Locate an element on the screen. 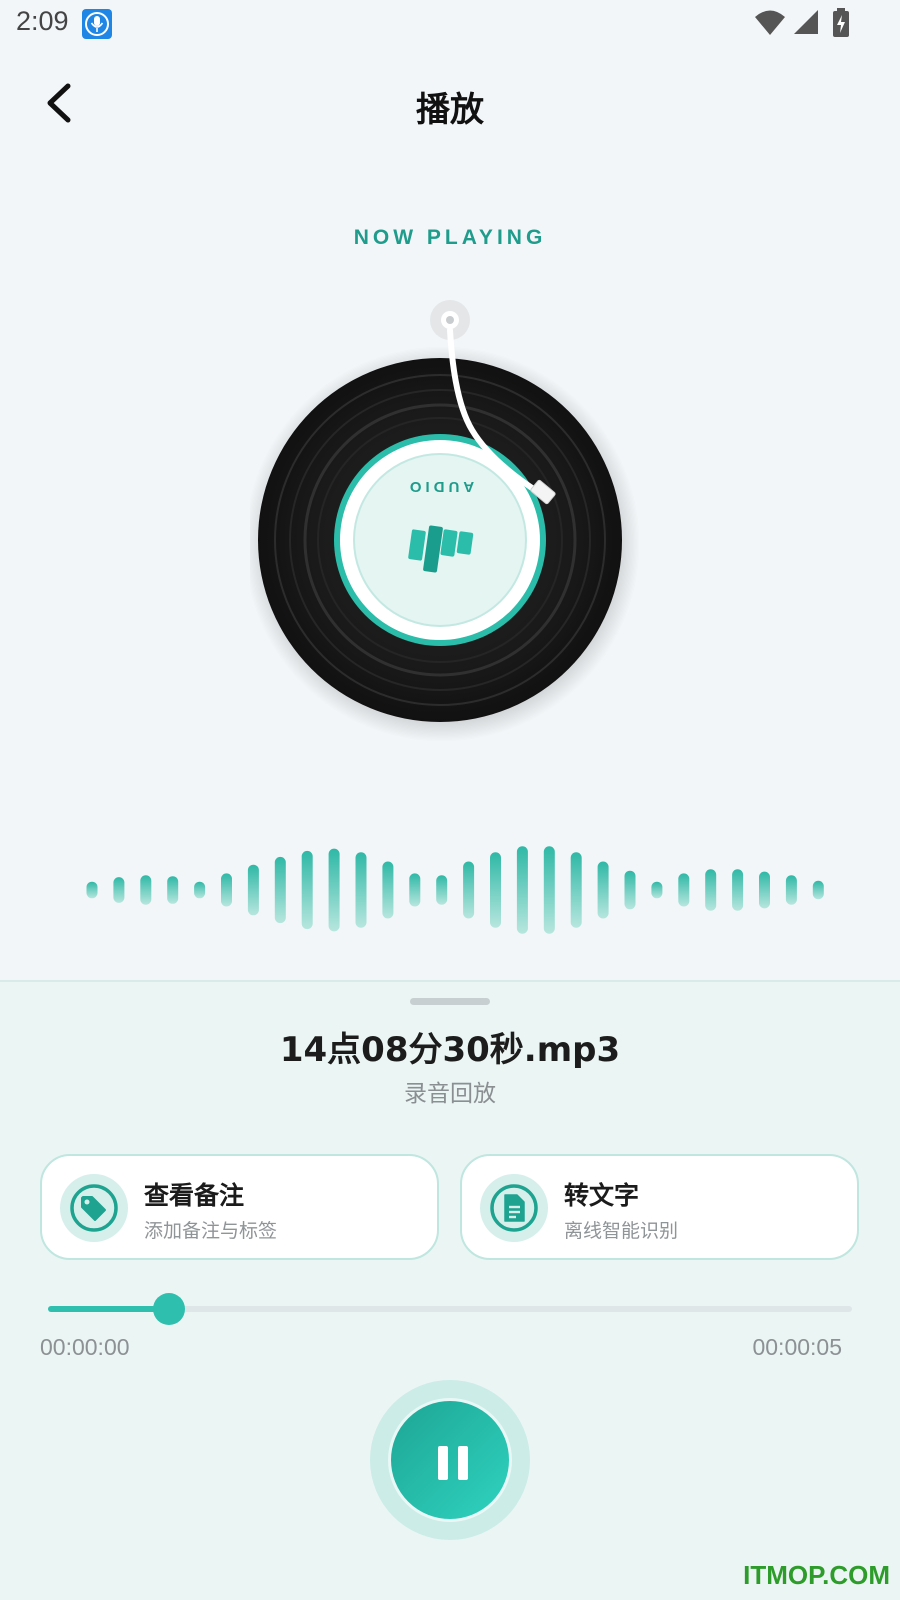 The image size is (900, 1600). document-icon is located at coordinates (514, 1208).